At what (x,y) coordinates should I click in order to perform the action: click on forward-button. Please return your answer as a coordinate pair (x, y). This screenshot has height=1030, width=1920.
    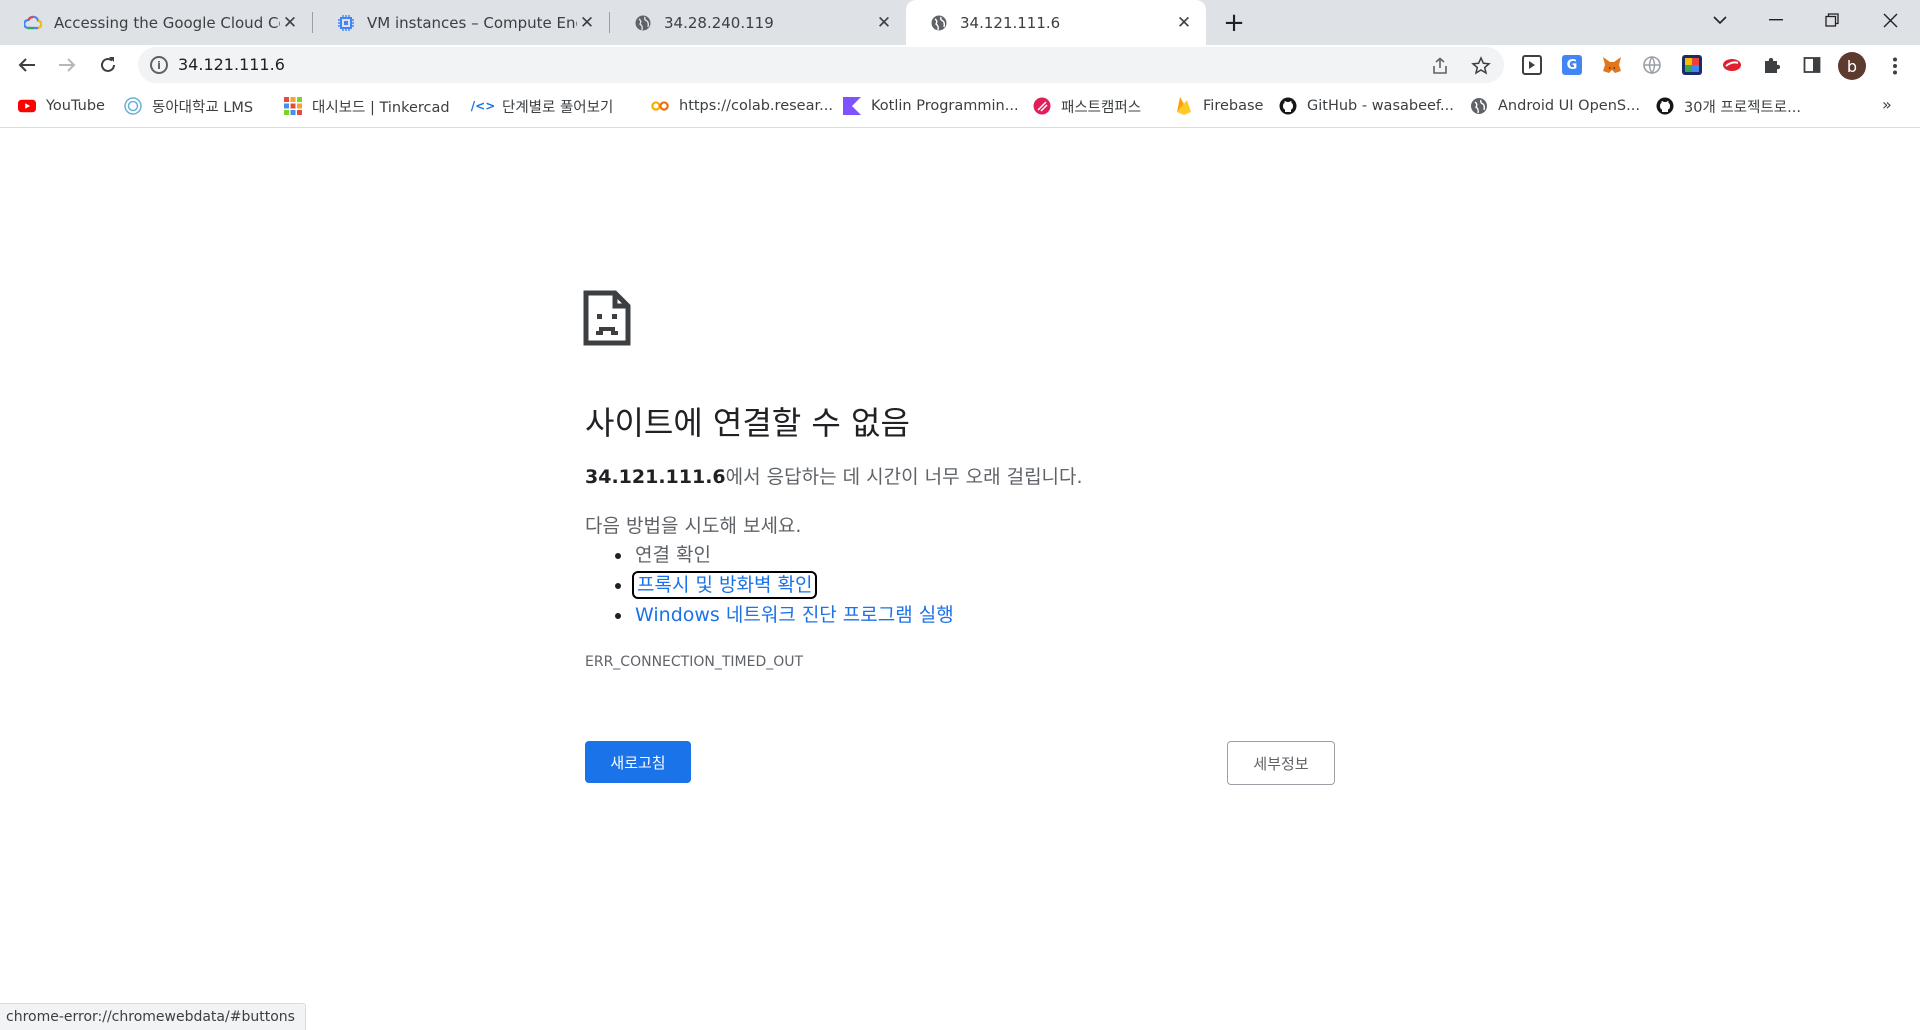
    Looking at the image, I should click on (67, 65).